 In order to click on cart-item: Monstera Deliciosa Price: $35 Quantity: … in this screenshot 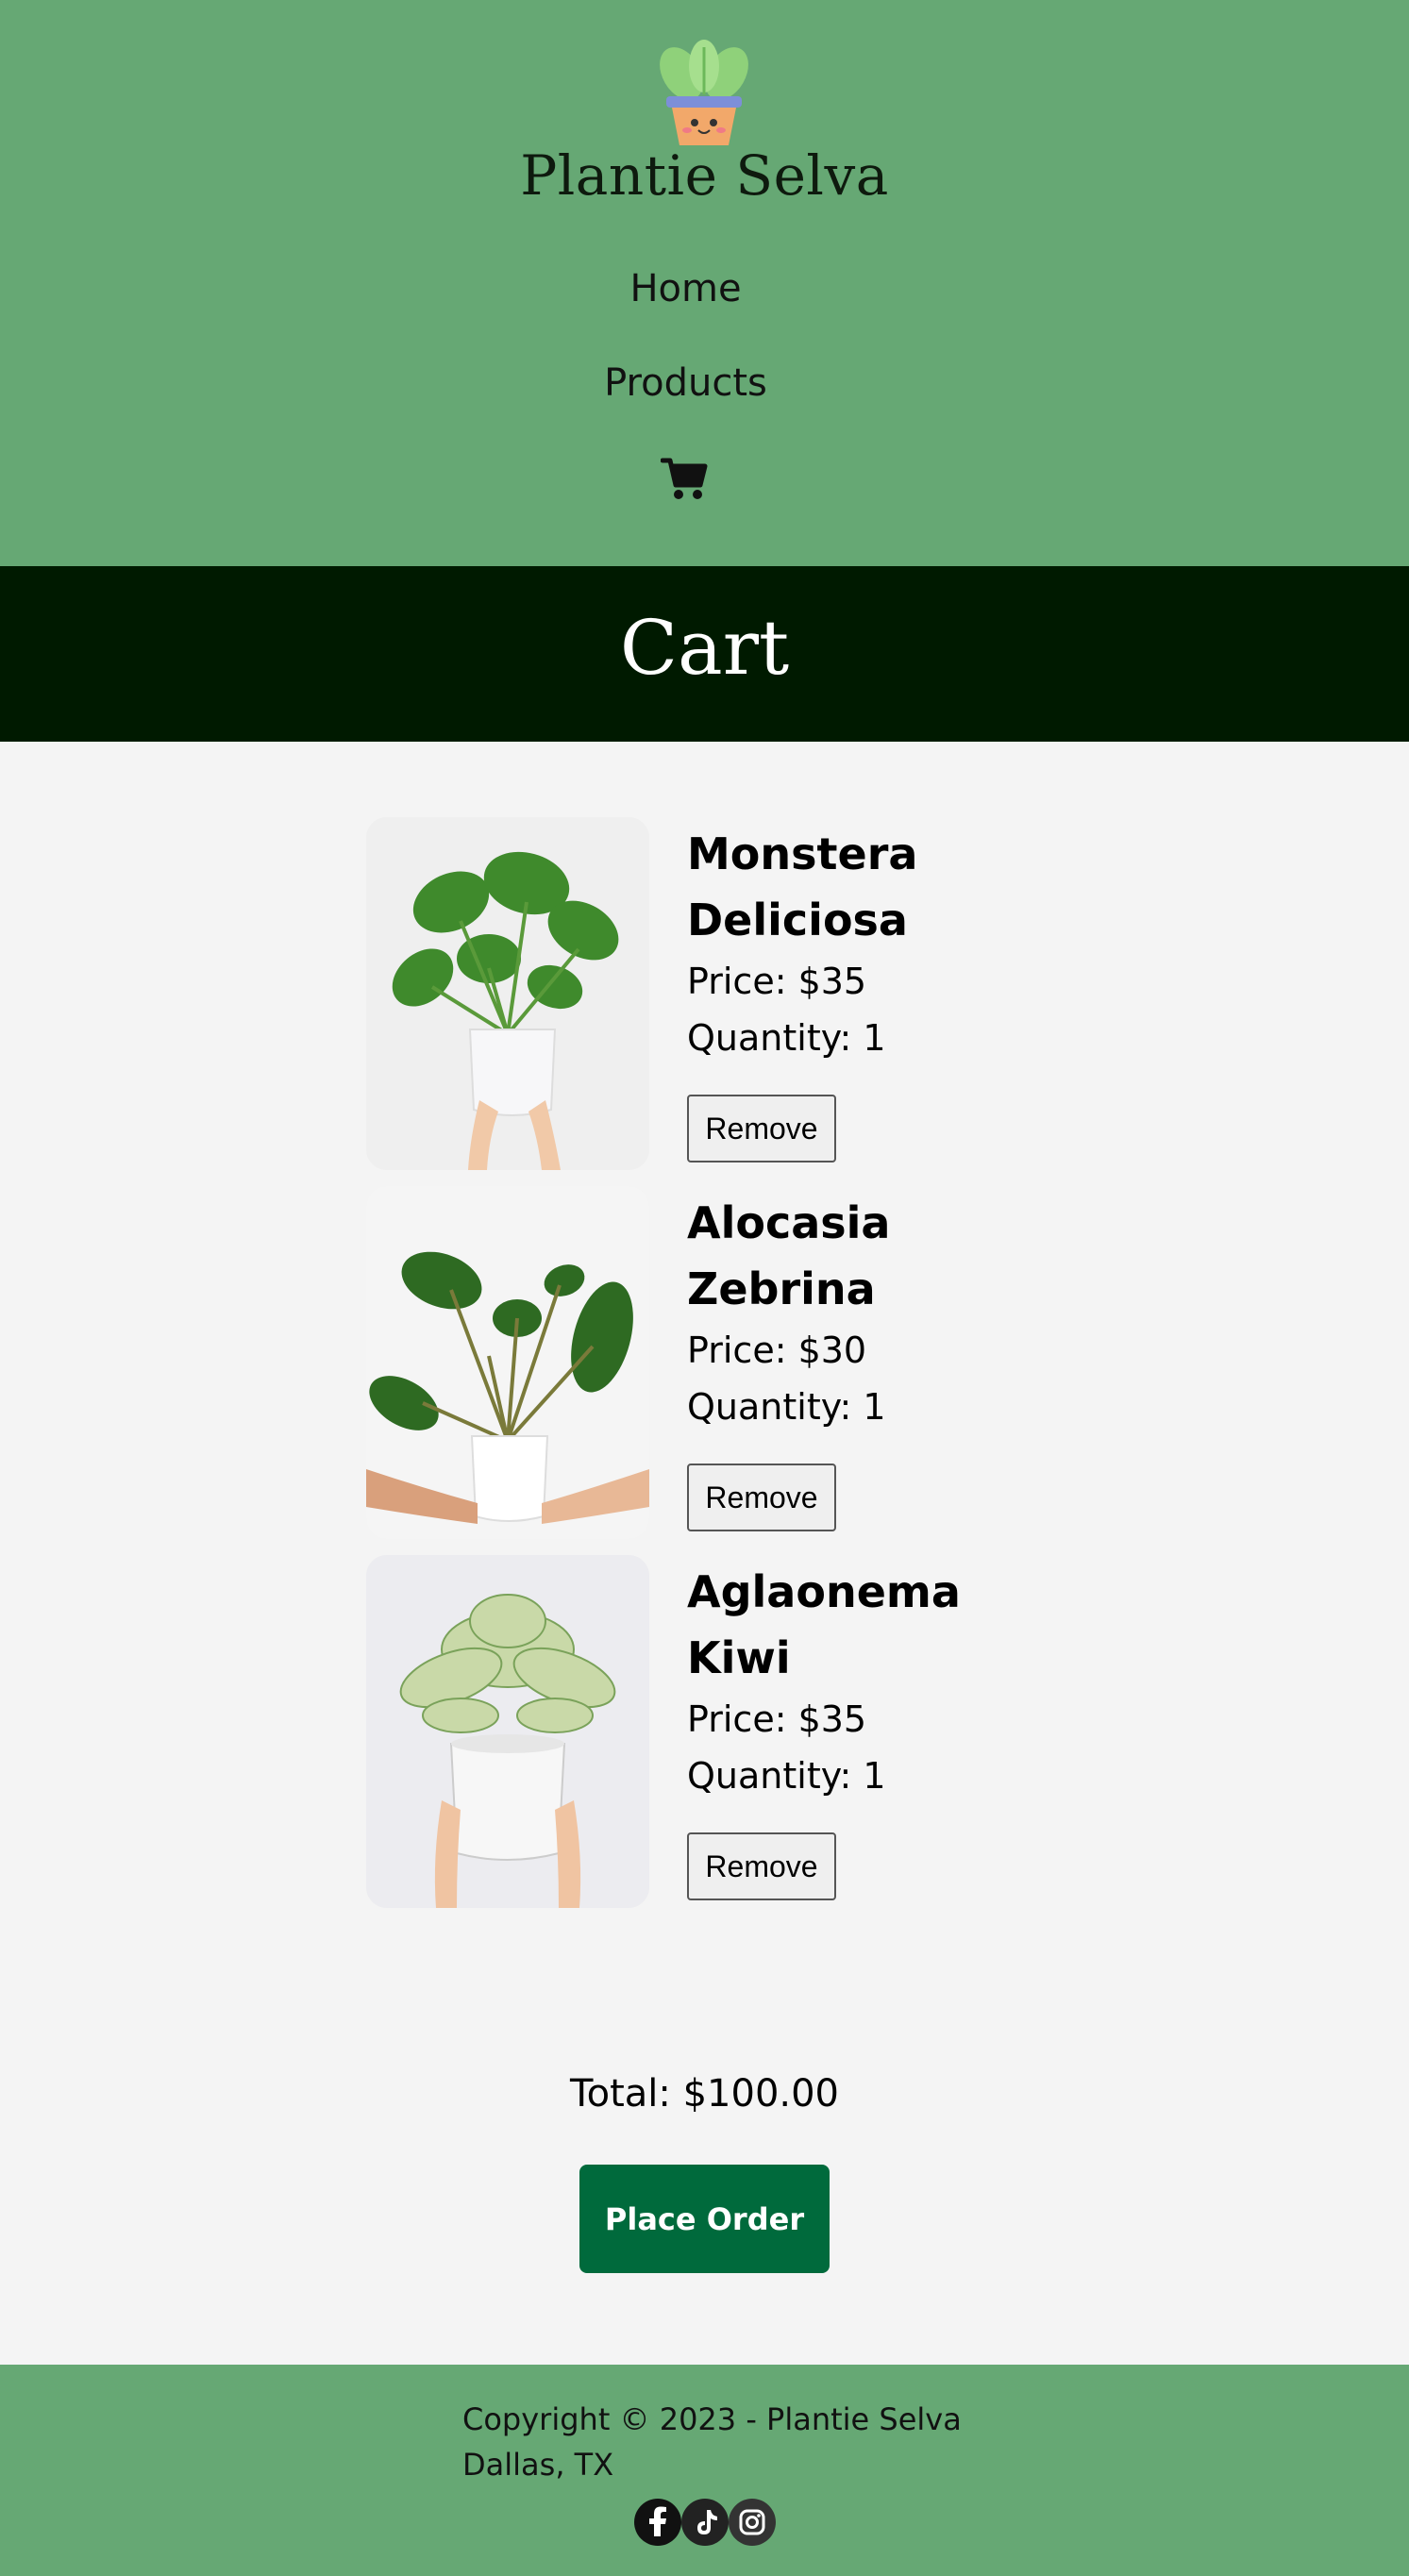, I will do `click(696, 993)`.